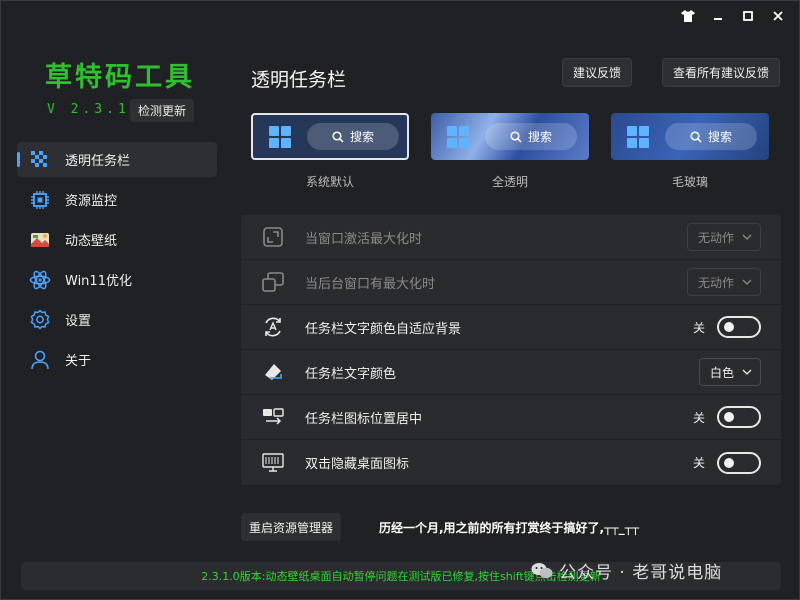 This screenshot has width=800, height=600. What do you see at coordinates (273, 372) in the screenshot?
I see `color-fill-icon` at bounding box center [273, 372].